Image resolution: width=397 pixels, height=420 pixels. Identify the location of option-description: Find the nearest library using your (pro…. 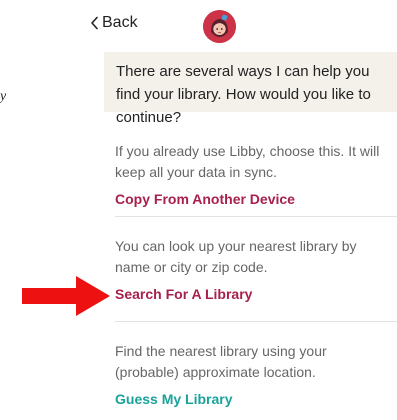
(221, 361).